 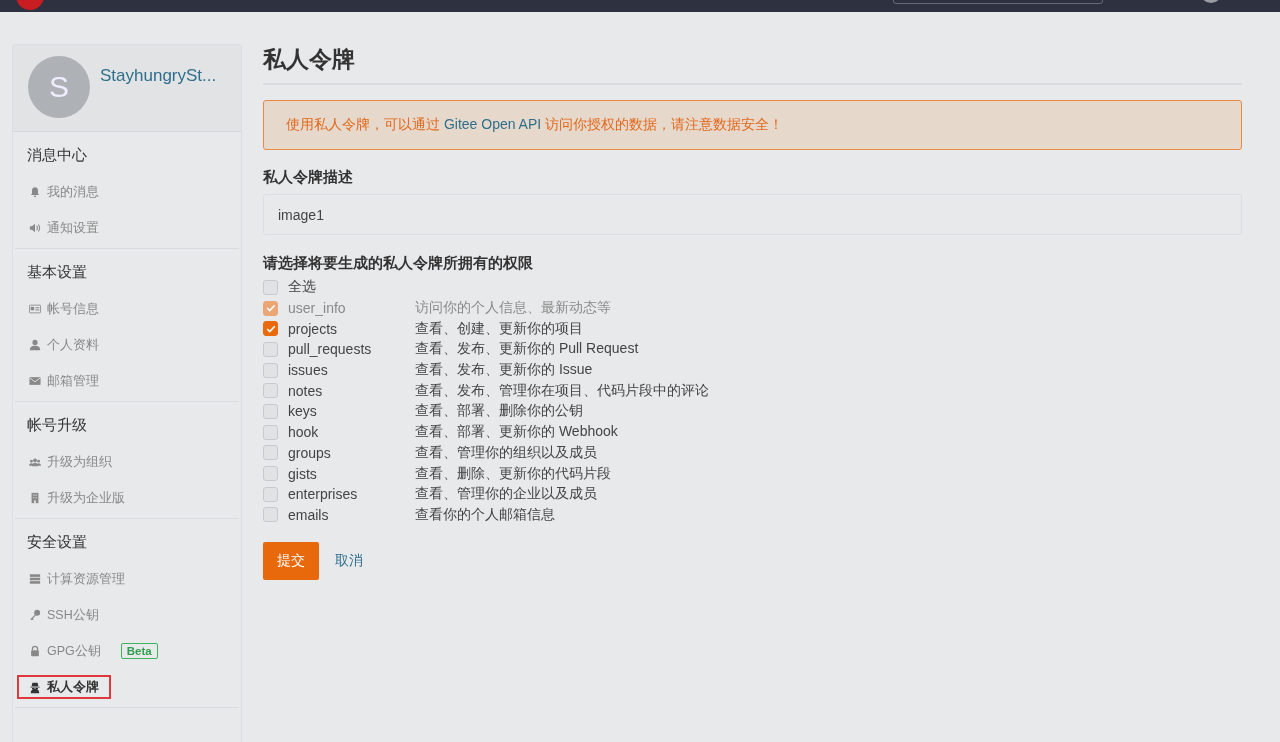 I want to click on permission-description: 查看、发布、更新你的 Pull Request, so click(x=527, y=349).